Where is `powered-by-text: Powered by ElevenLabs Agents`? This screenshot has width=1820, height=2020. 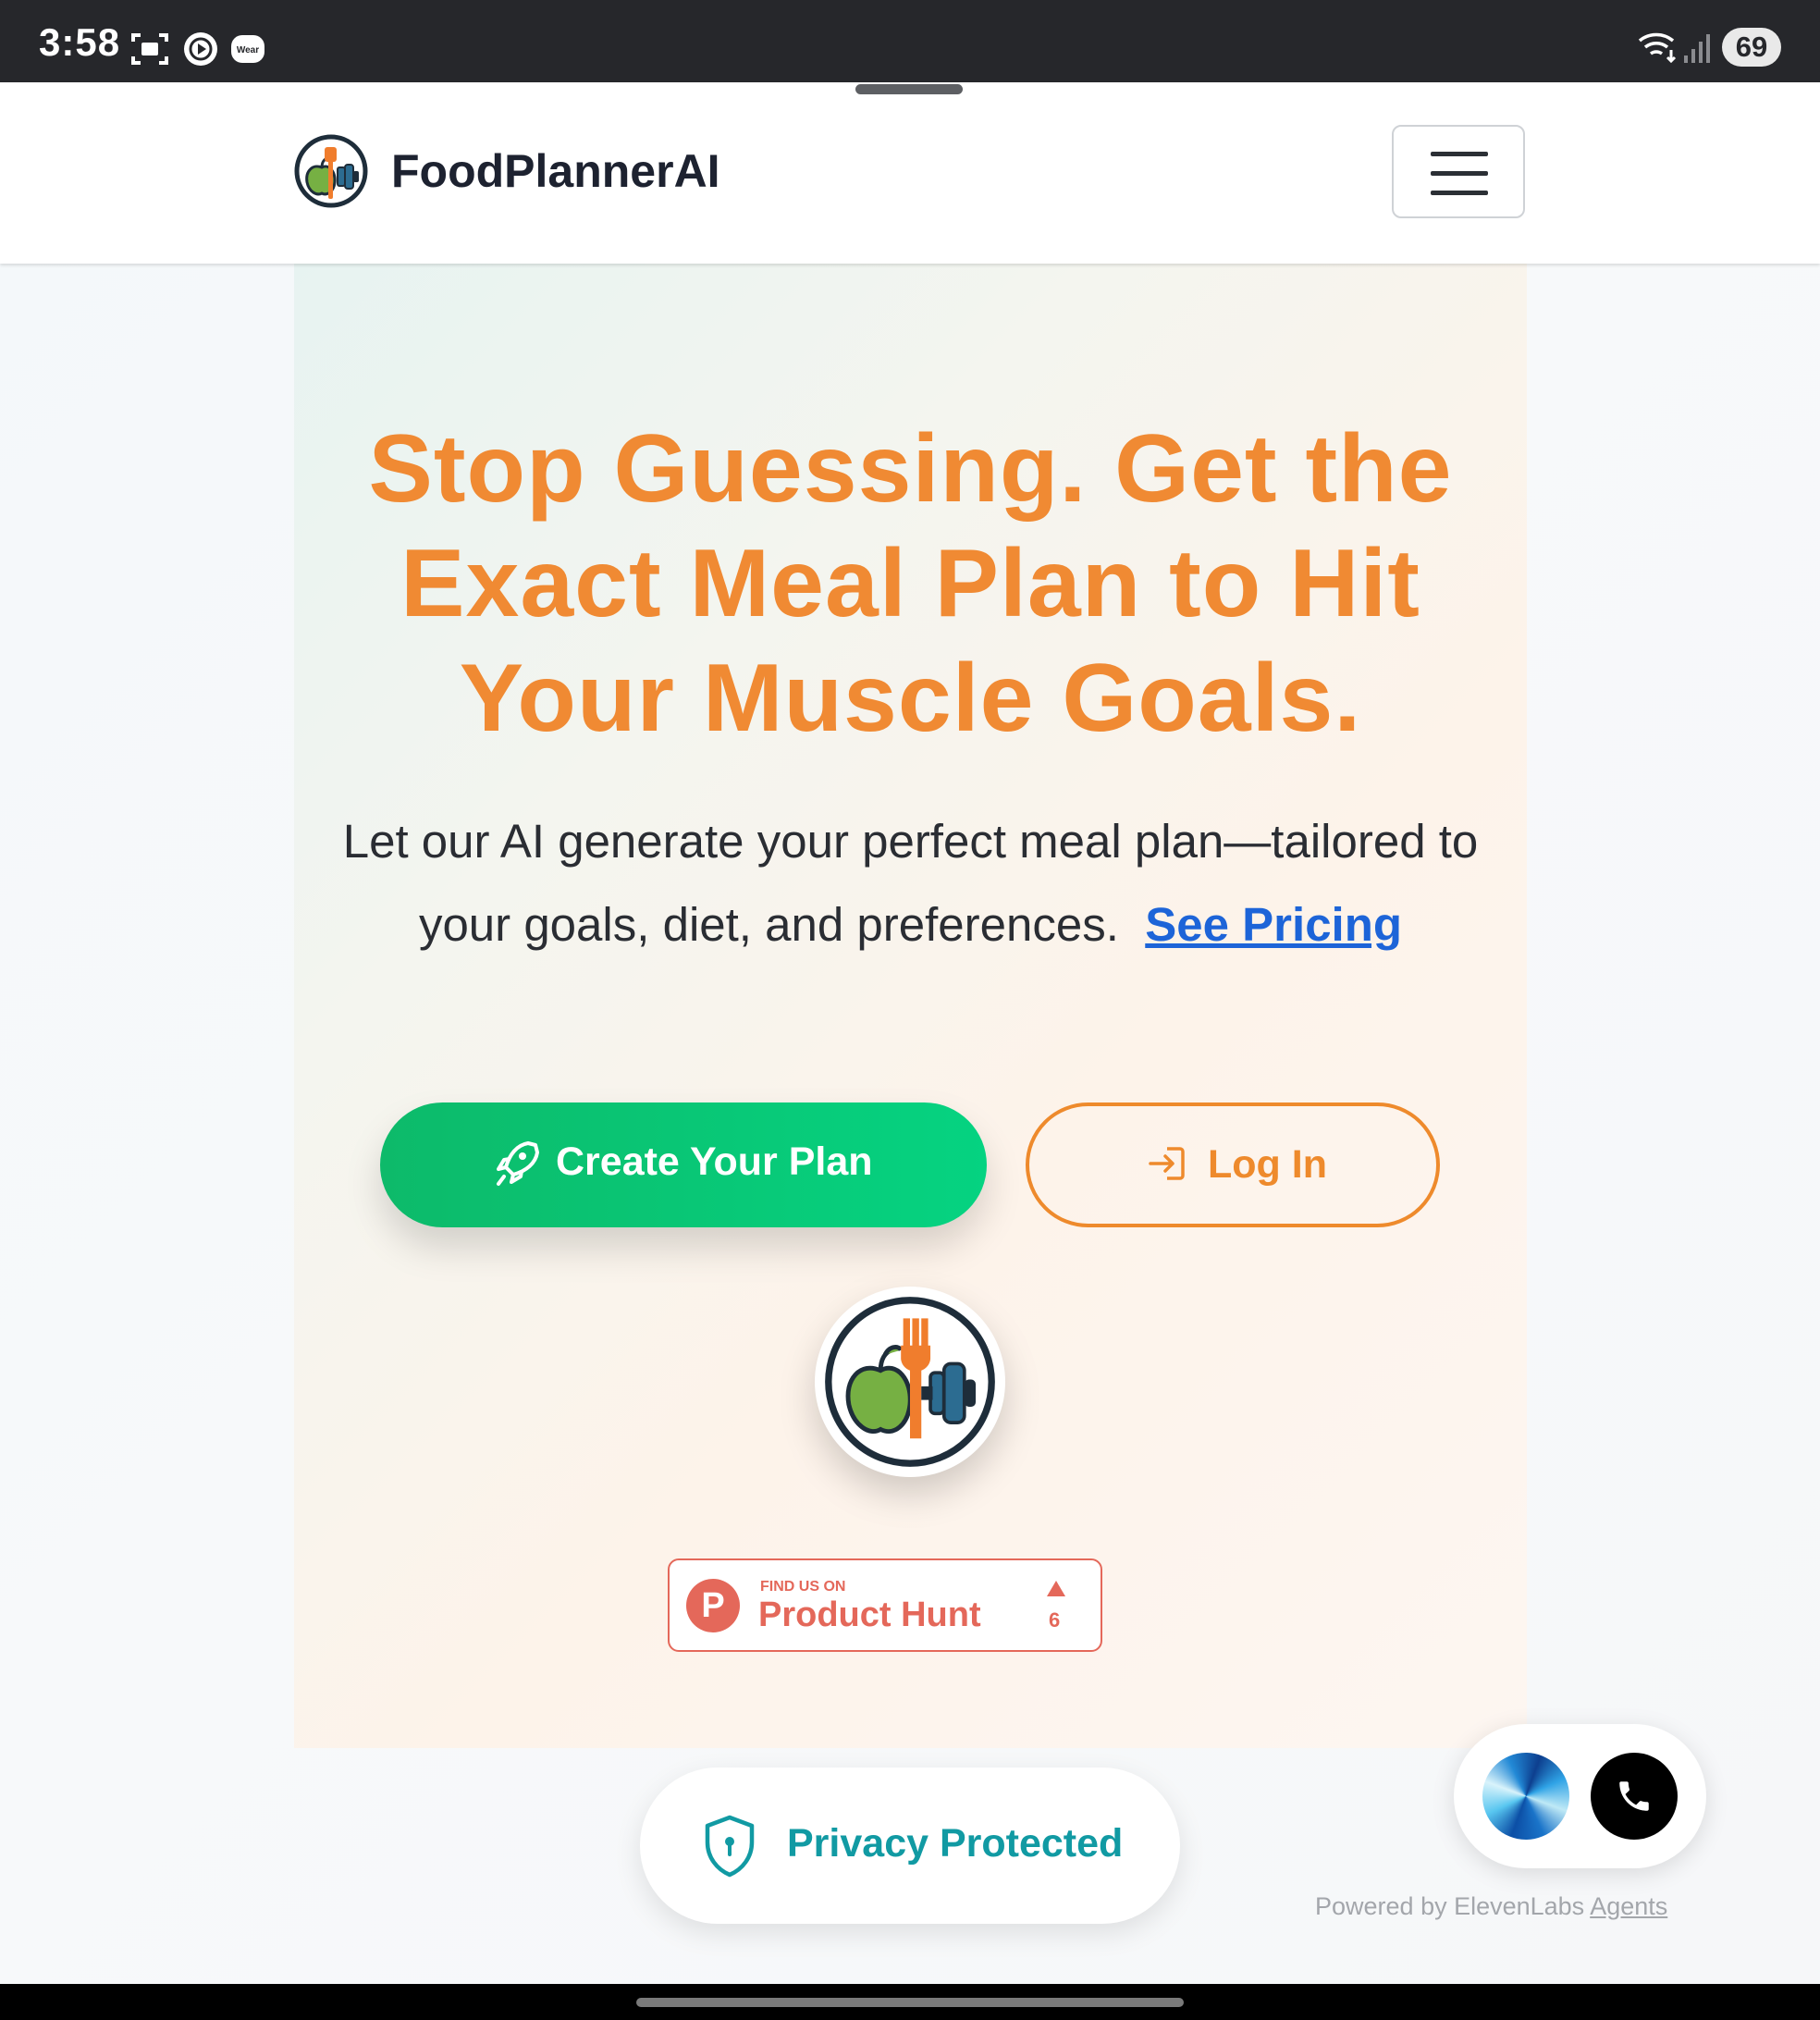 powered-by-text: Powered by ElevenLabs Agents is located at coordinates (1491, 1907).